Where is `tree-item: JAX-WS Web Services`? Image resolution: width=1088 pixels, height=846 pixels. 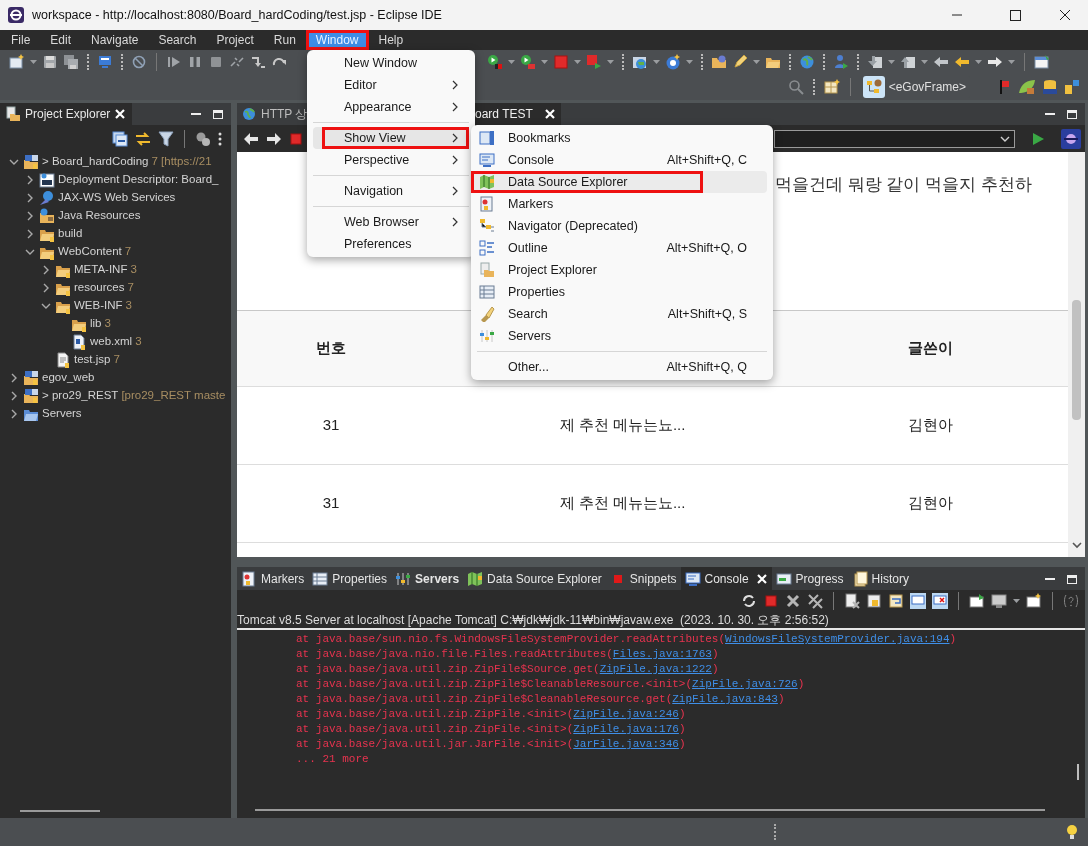 tree-item: JAX-WS Web Services is located at coordinates (117, 198).